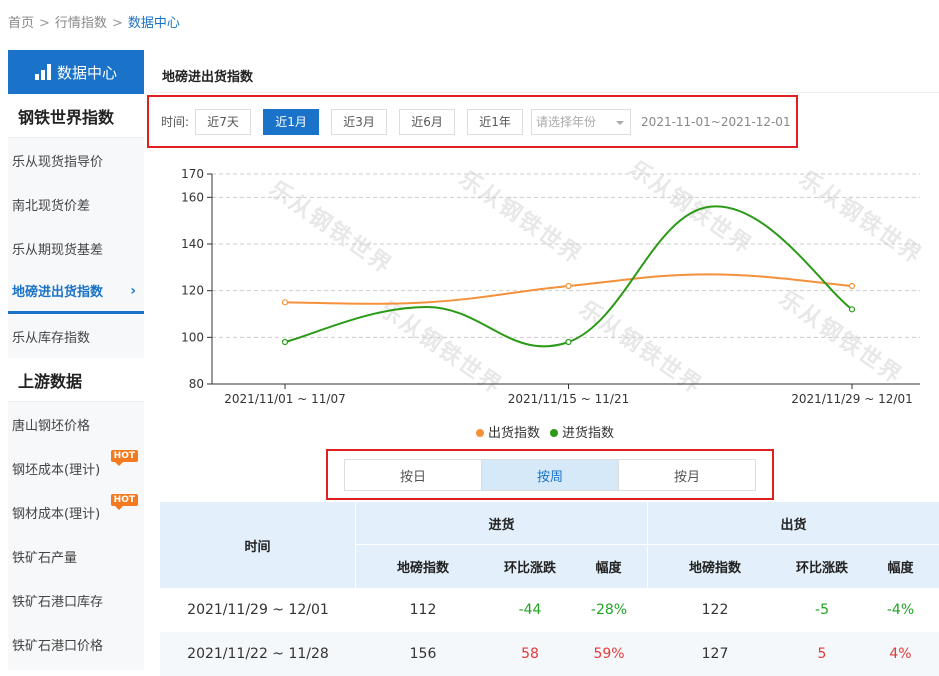  Describe the element at coordinates (821, 568) in the screenshot. I see `header-out-change: 环比涨跌` at that location.